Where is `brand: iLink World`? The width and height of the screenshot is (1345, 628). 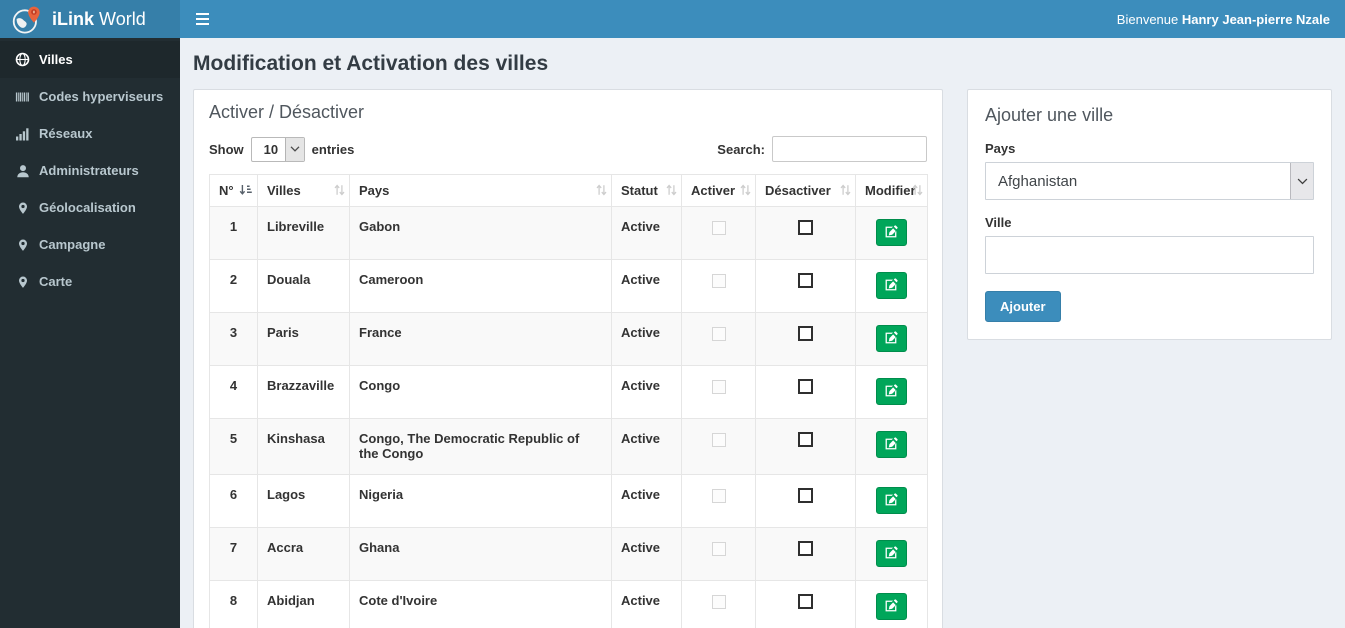
brand: iLink World is located at coordinates (90, 19).